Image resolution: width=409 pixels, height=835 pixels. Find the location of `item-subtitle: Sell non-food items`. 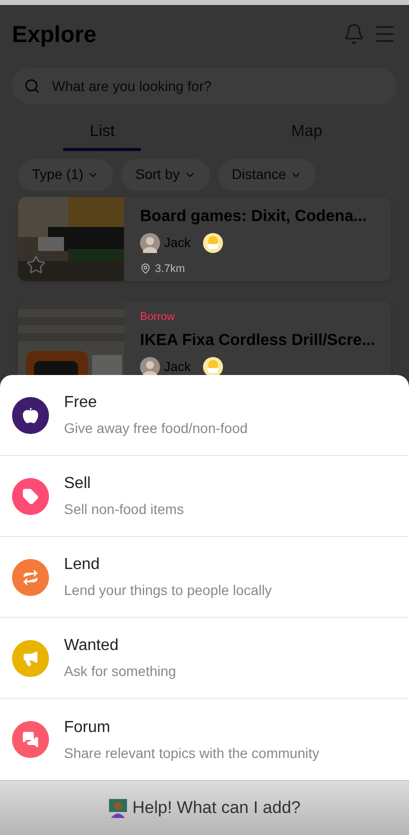

item-subtitle: Sell non-food items is located at coordinates (124, 509).